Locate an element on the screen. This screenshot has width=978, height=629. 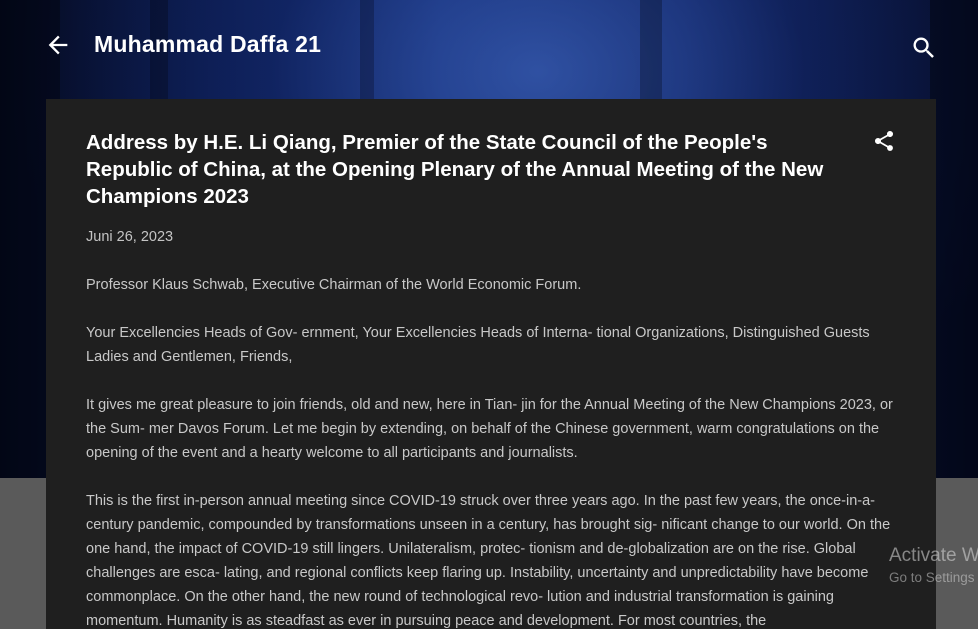
post-date: Juni 26, 2023 is located at coordinates (130, 237).